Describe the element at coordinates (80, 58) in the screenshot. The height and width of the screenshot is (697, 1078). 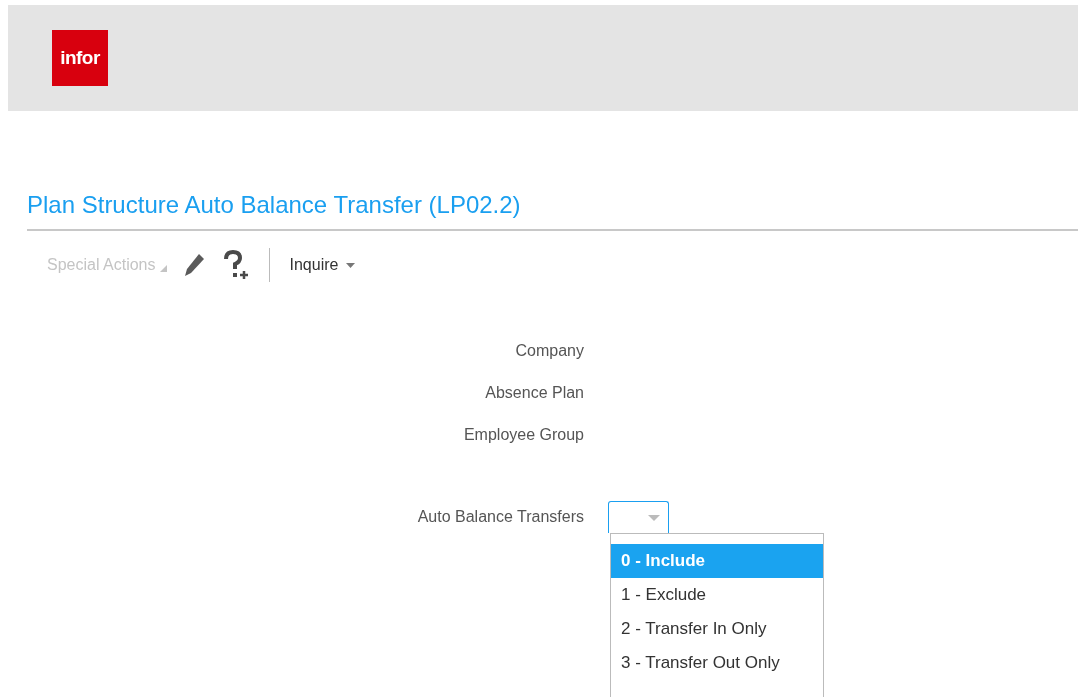
I see `logo: infor` at that location.